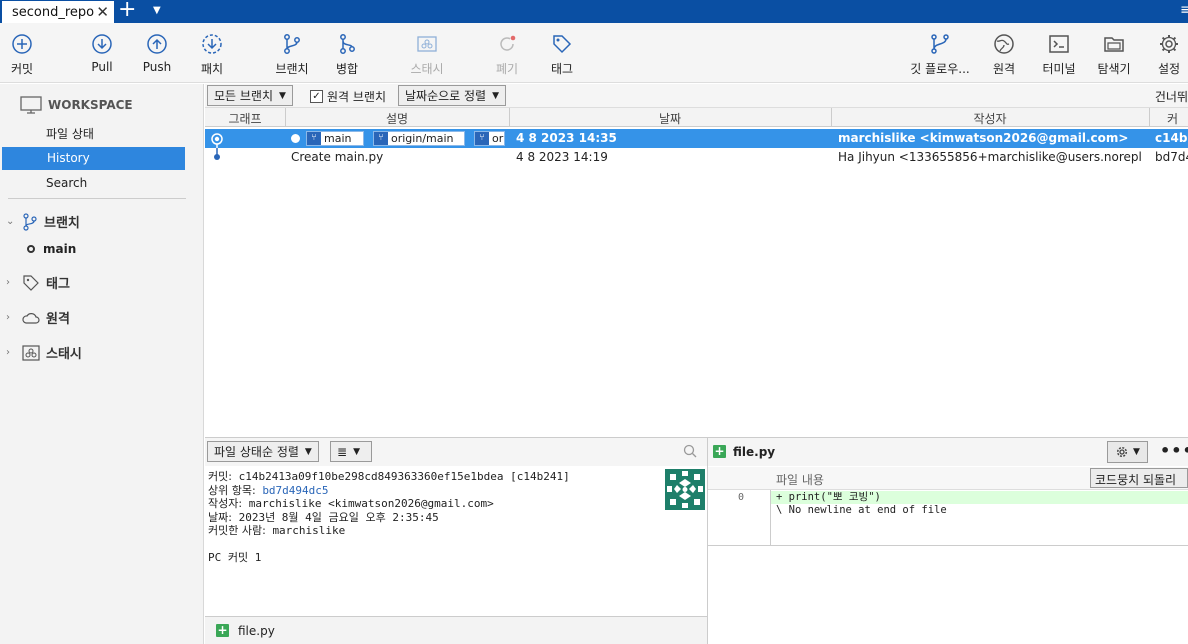  Describe the element at coordinates (371, 503) in the screenshot. I see `author-value: marchislike <kimwatson2026@gmail.com>` at that location.